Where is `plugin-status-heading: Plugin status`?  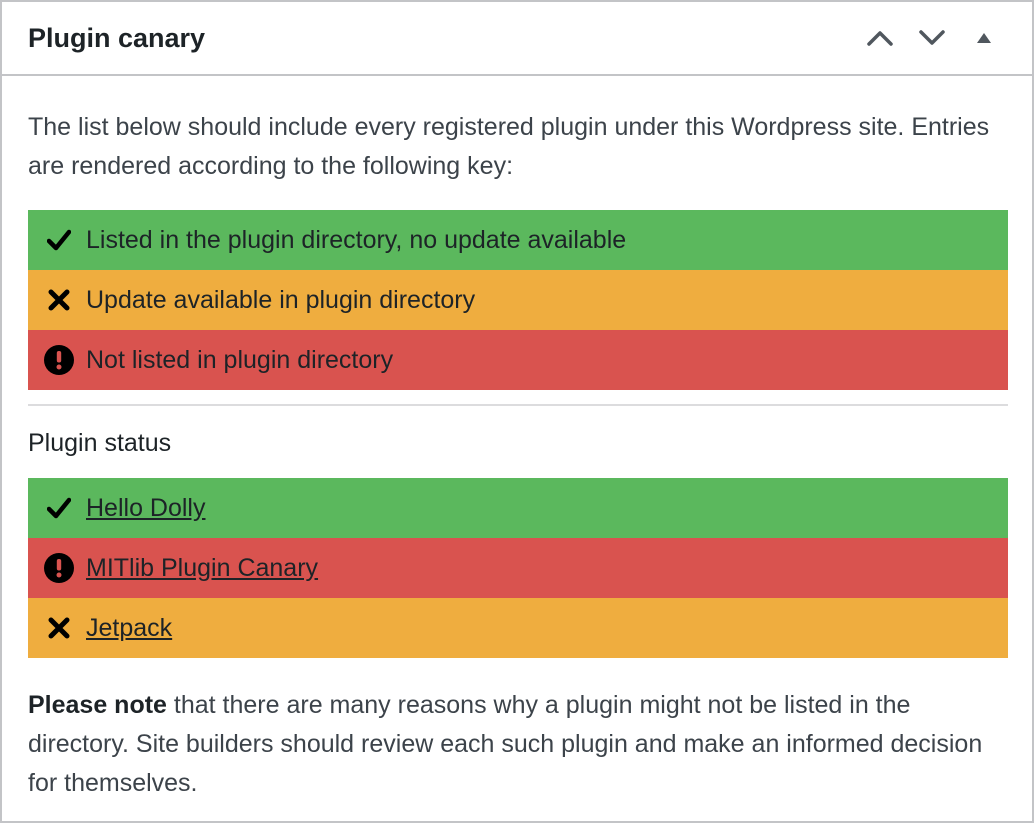
plugin-status-heading: Plugin status is located at coordinates (100, 443).